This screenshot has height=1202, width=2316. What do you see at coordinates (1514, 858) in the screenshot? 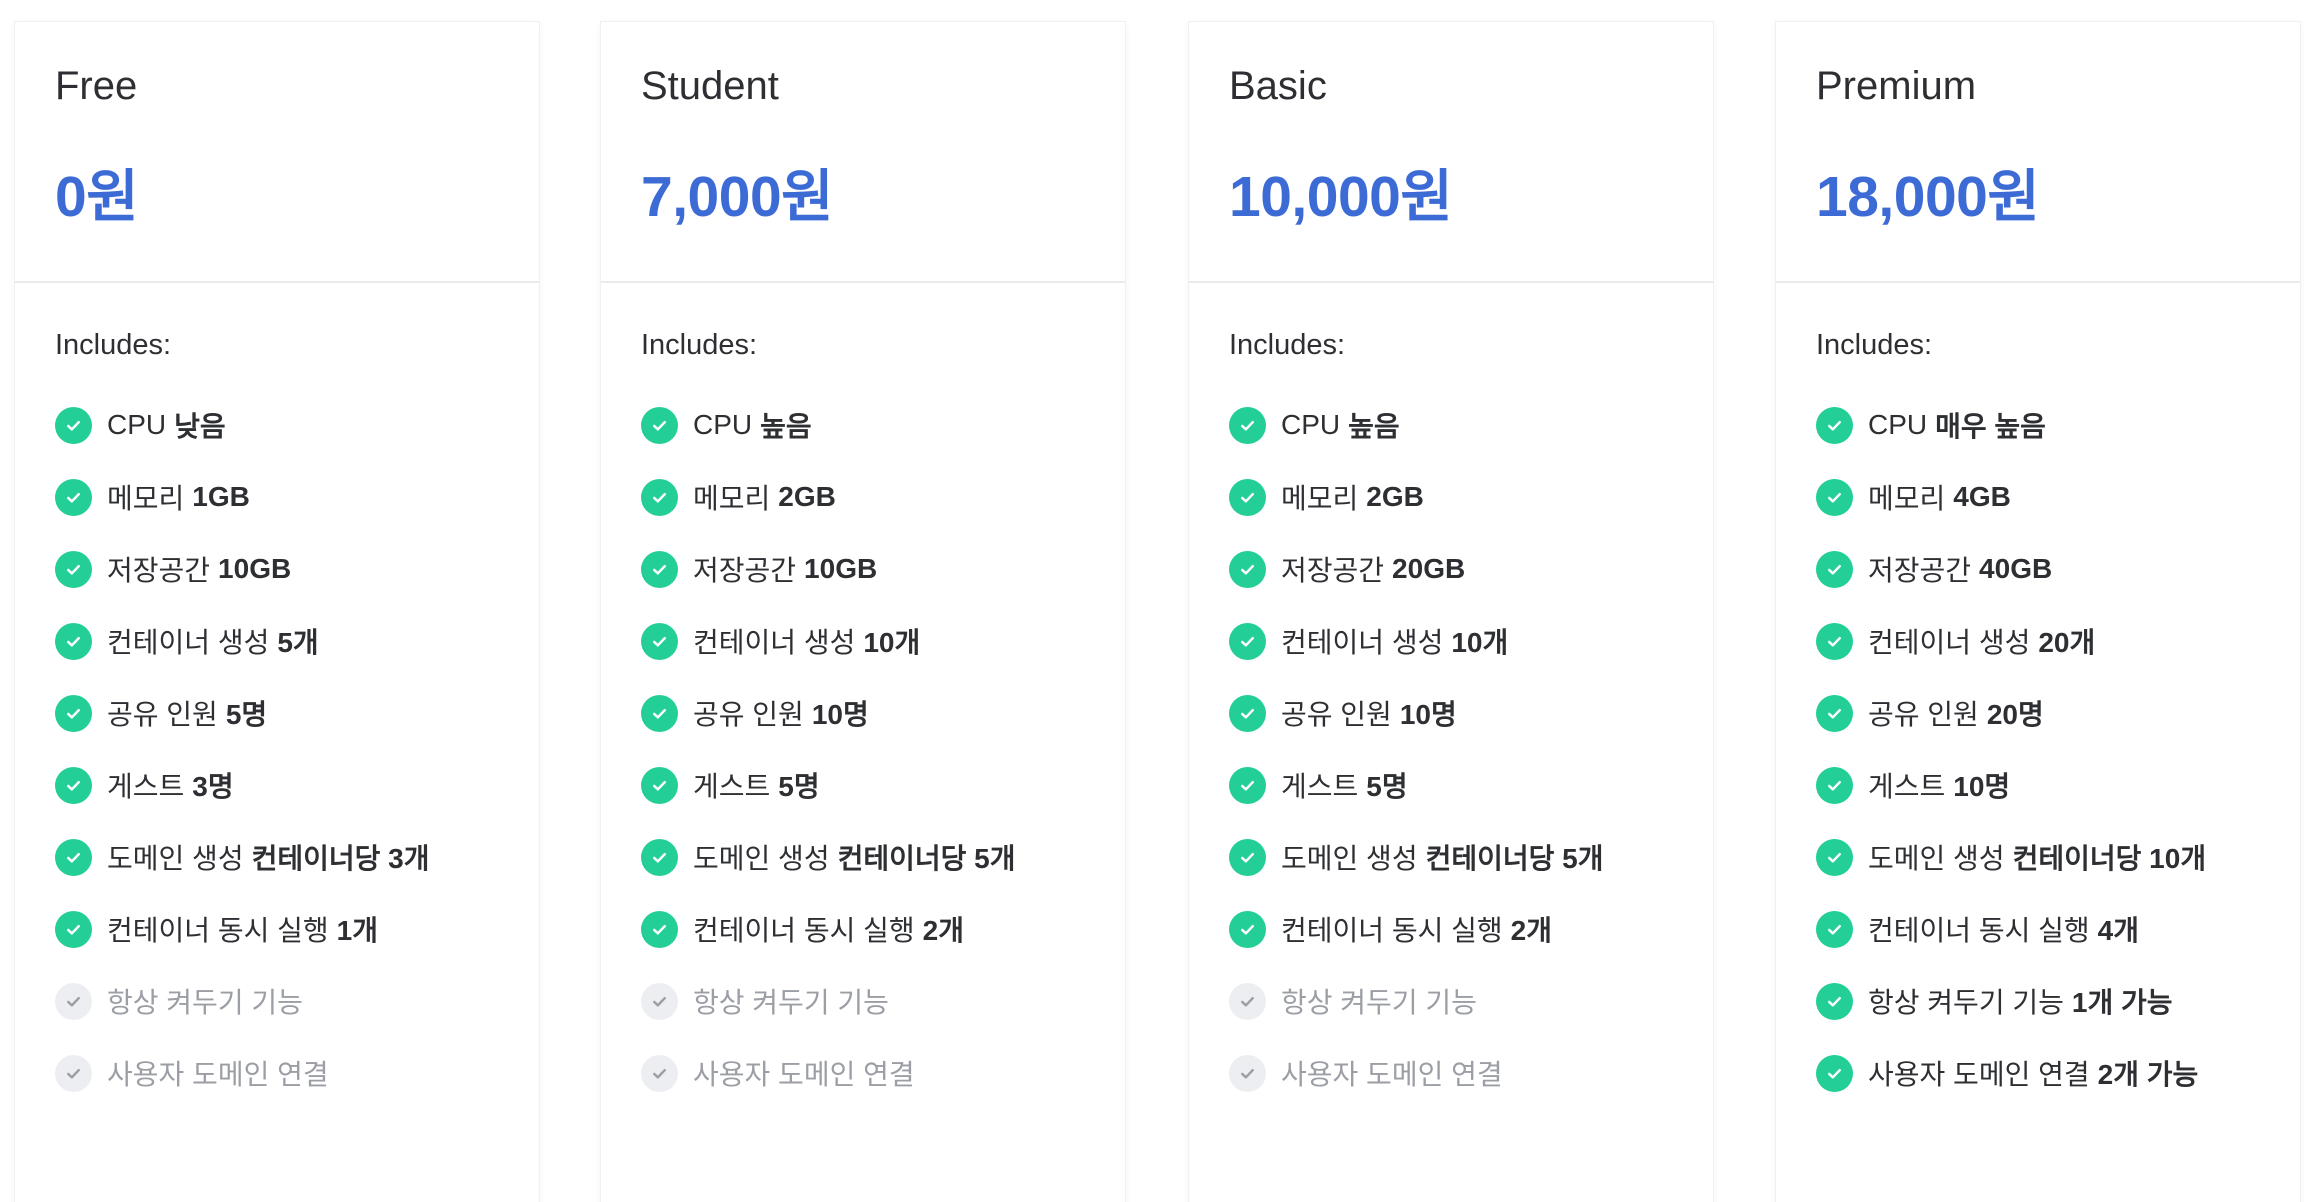
I see `feature-value: 컨테이너당 5개` at bounding box center [1514, 858].